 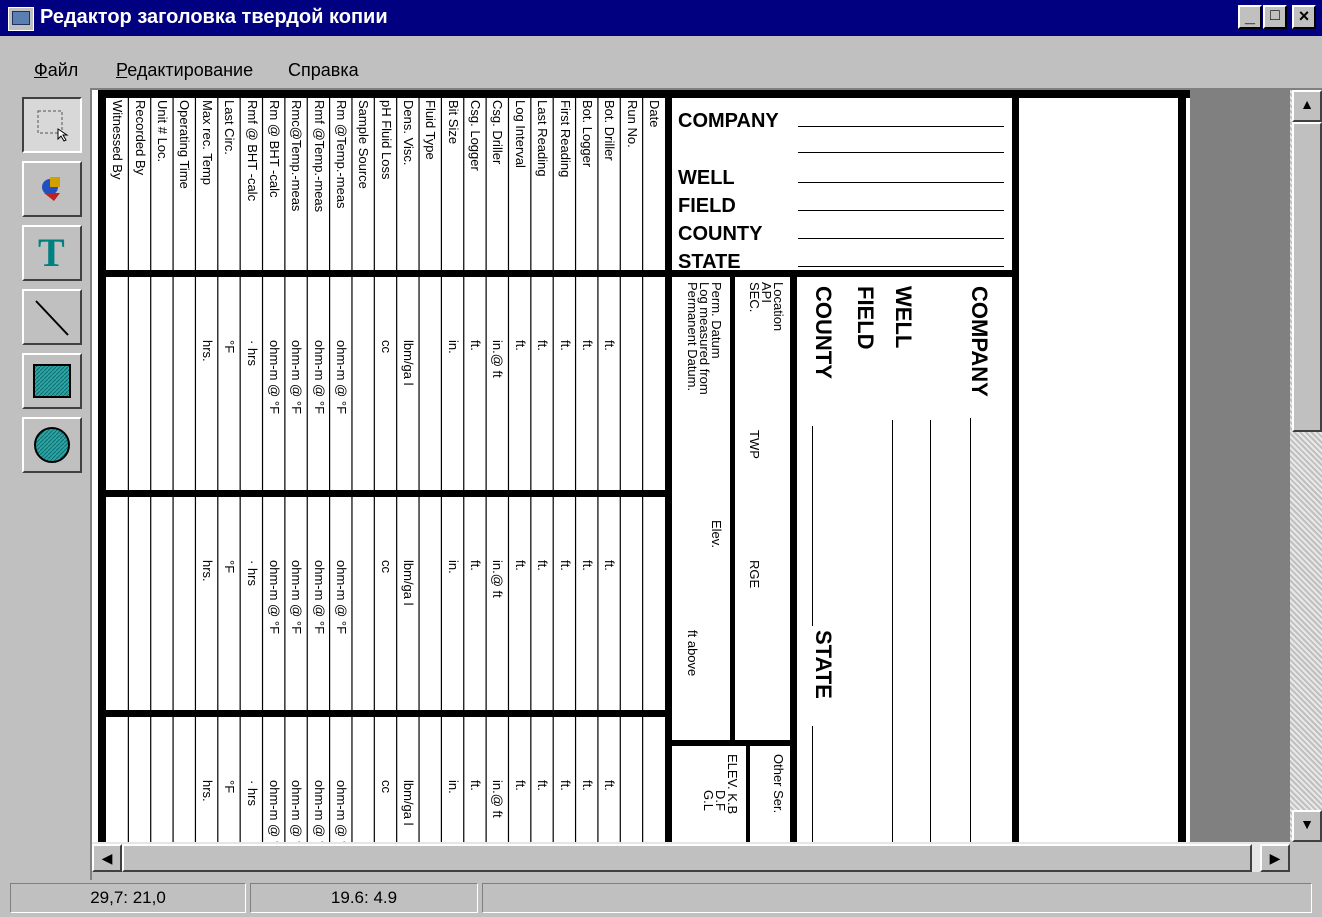 What do you see at coordinates (520, 785) in the screenshot?
I see `unit-label-6-2: ft.` at bounding box center [520, 785].